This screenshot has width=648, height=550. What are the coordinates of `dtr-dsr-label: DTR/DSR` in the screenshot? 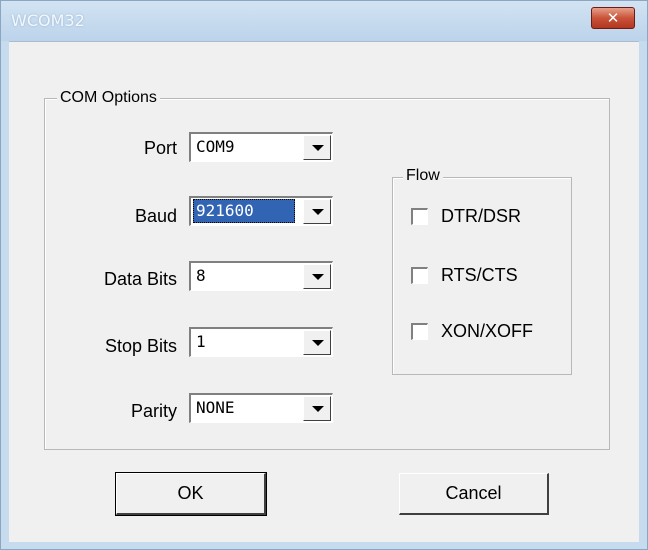 It's located at (481, 216).